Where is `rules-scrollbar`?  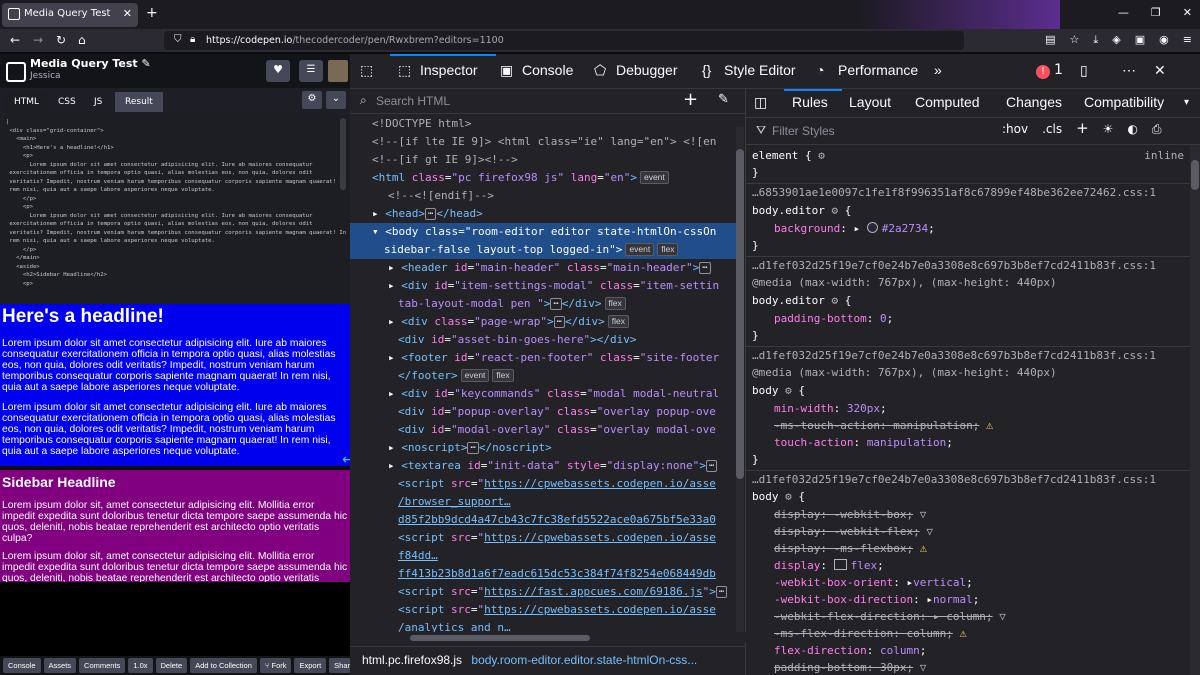
rules-scrollbar is located at coordinates (1195, 410).